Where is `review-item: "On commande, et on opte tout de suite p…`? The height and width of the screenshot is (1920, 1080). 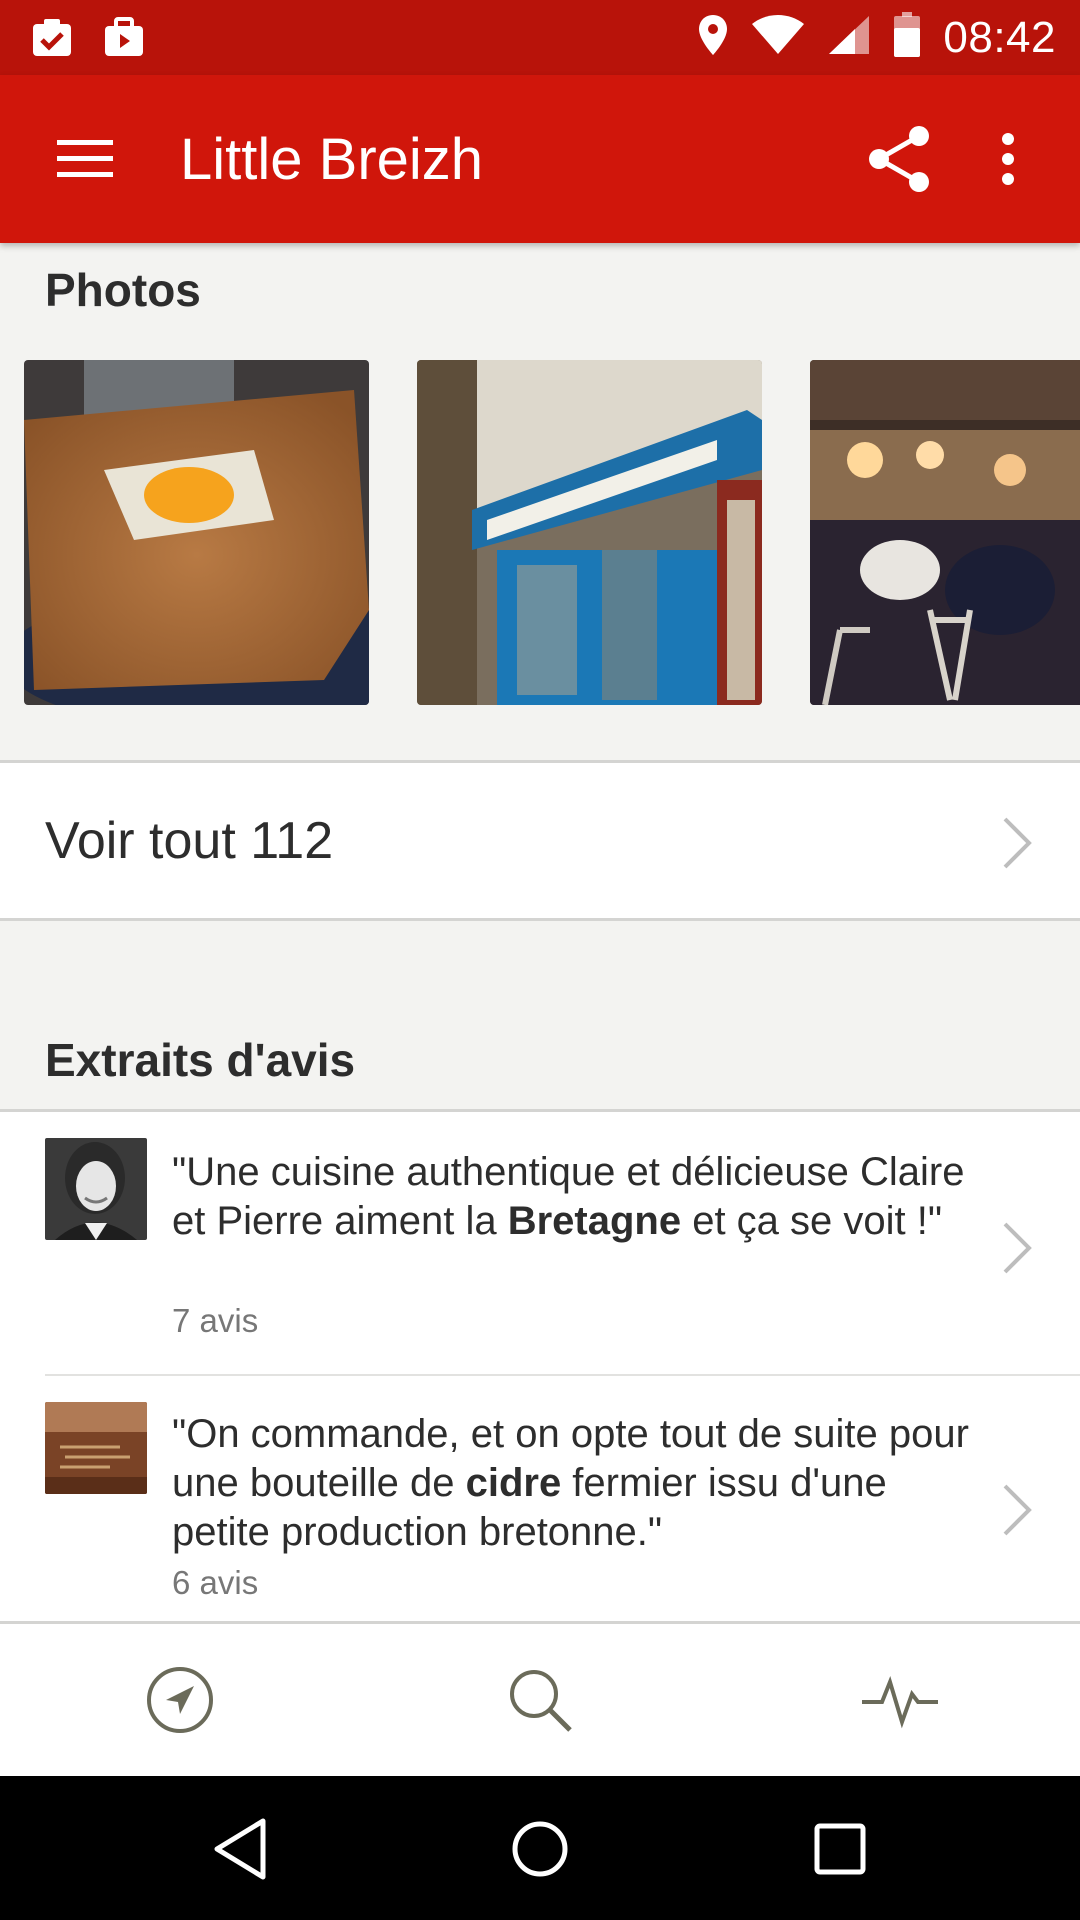
review-item: "On commande, et on opte tout de suite p… is located at coordinates (540, 1498).